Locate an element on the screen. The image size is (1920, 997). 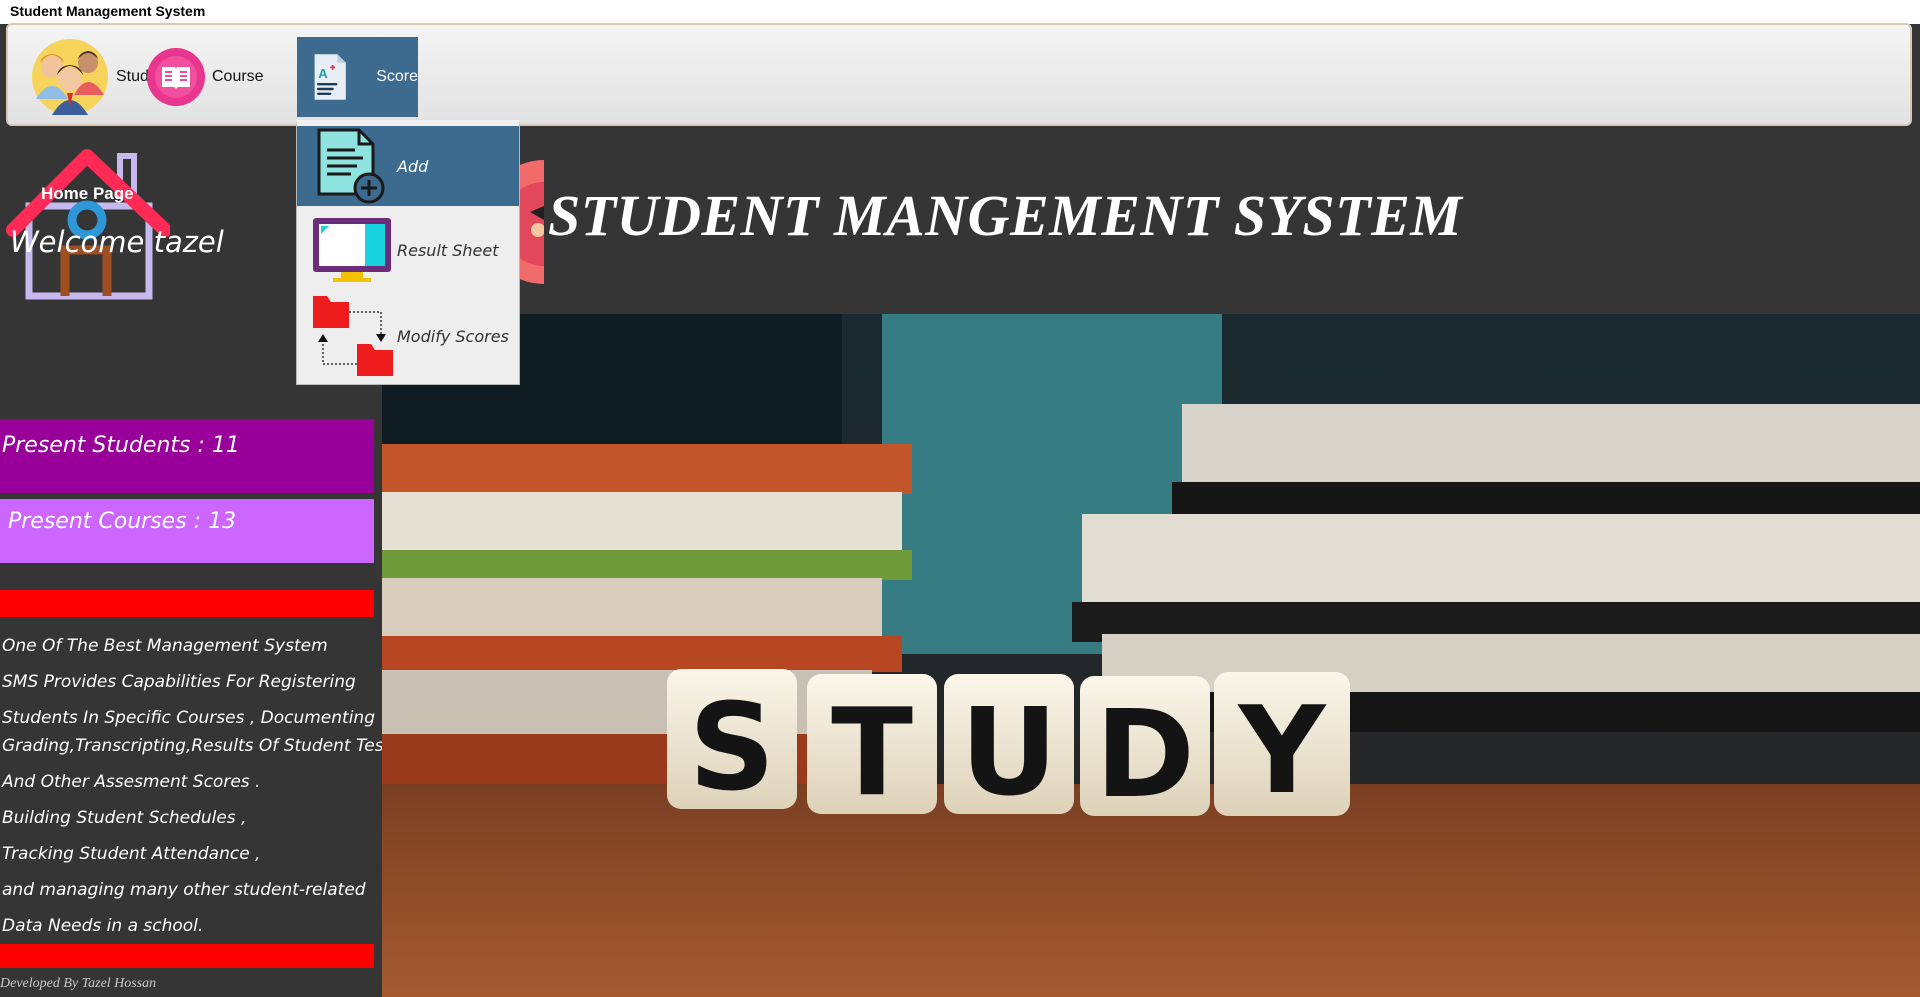
monitor-icon is located at coordinates (352, 250).